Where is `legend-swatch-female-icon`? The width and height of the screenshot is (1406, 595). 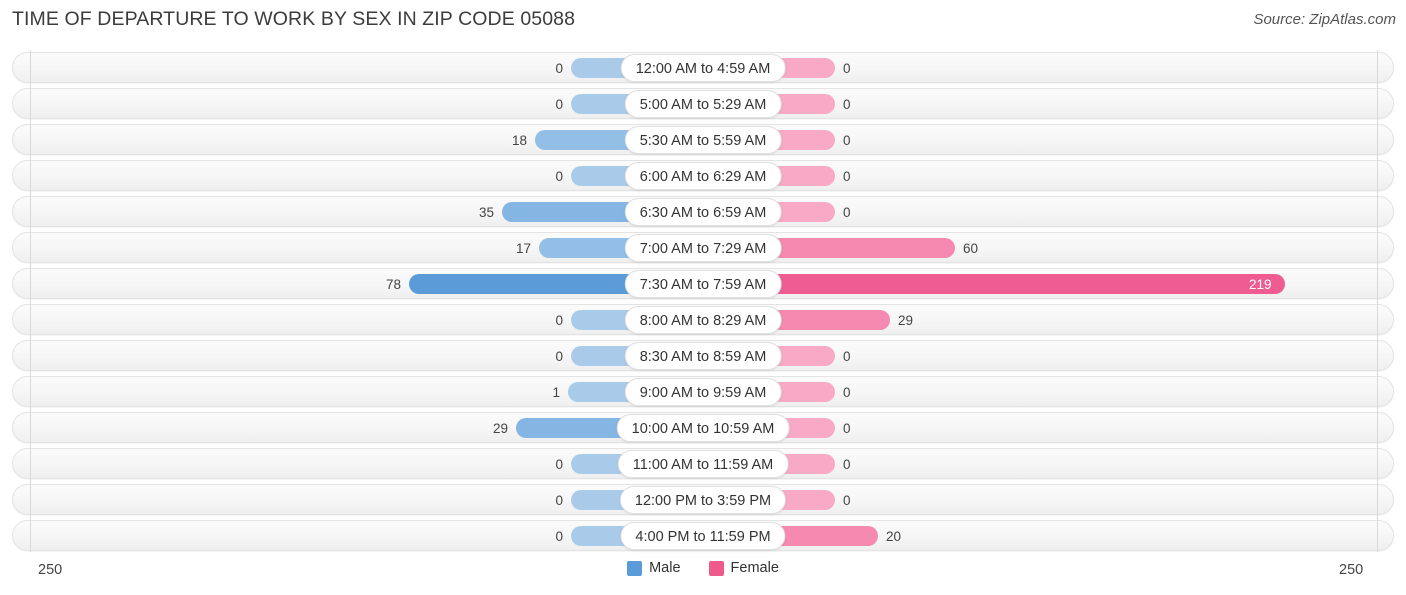
legend-swatch-female-icon is located at coordinates (716, 568).